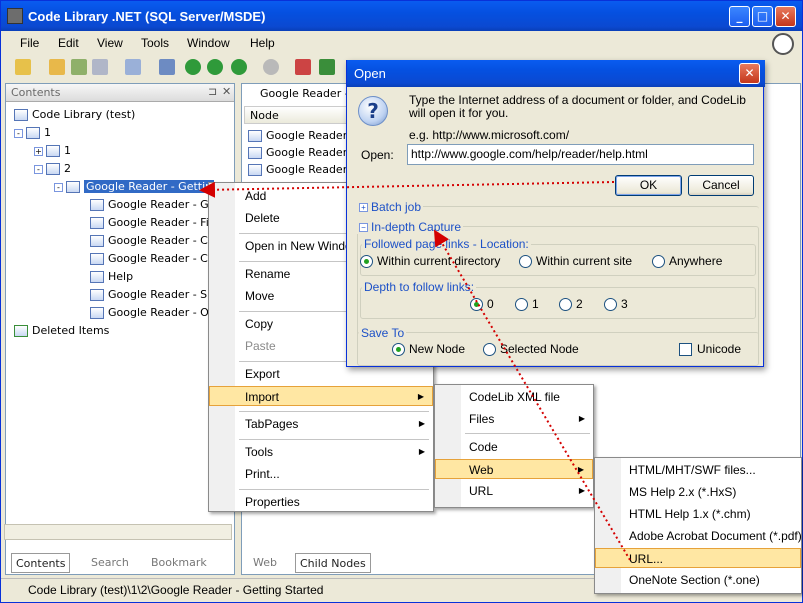 This screenshot has height=603, width=803. I want to click on radio-depth-2: 2, so click(571, 304).